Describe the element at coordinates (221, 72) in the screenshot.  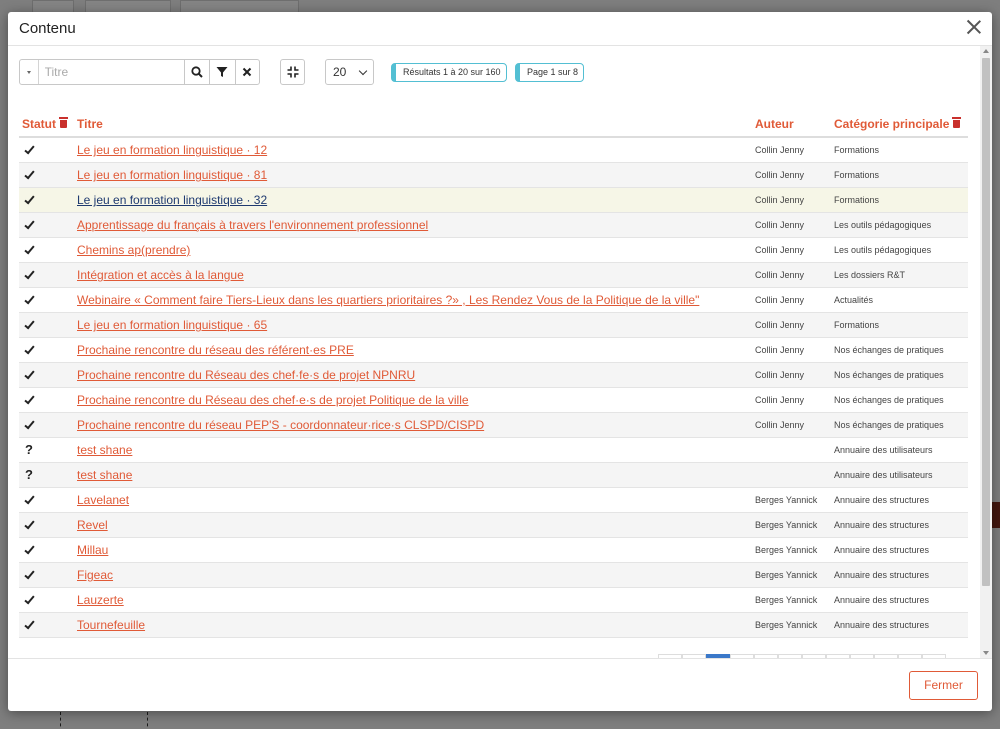
I see `filter-button` at that location.